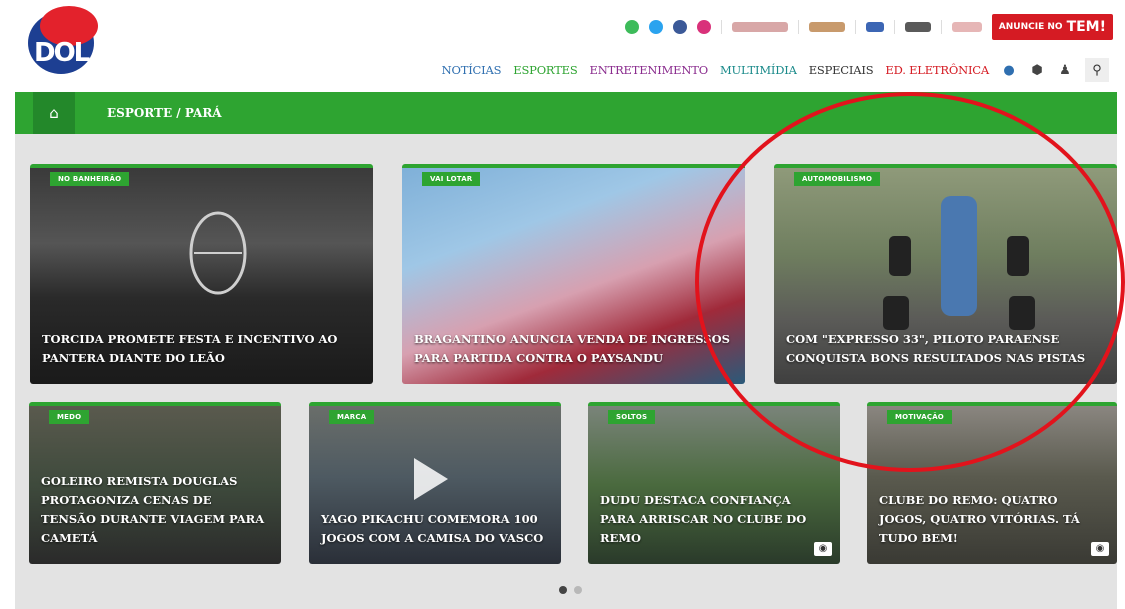 This screenshot has width=1125, height=609. What do you see at coordinates (758, 70) in the screenshot?
I see `nav-item-multimidia: MULTIMÍDIA` at bounding box center [758, 70].